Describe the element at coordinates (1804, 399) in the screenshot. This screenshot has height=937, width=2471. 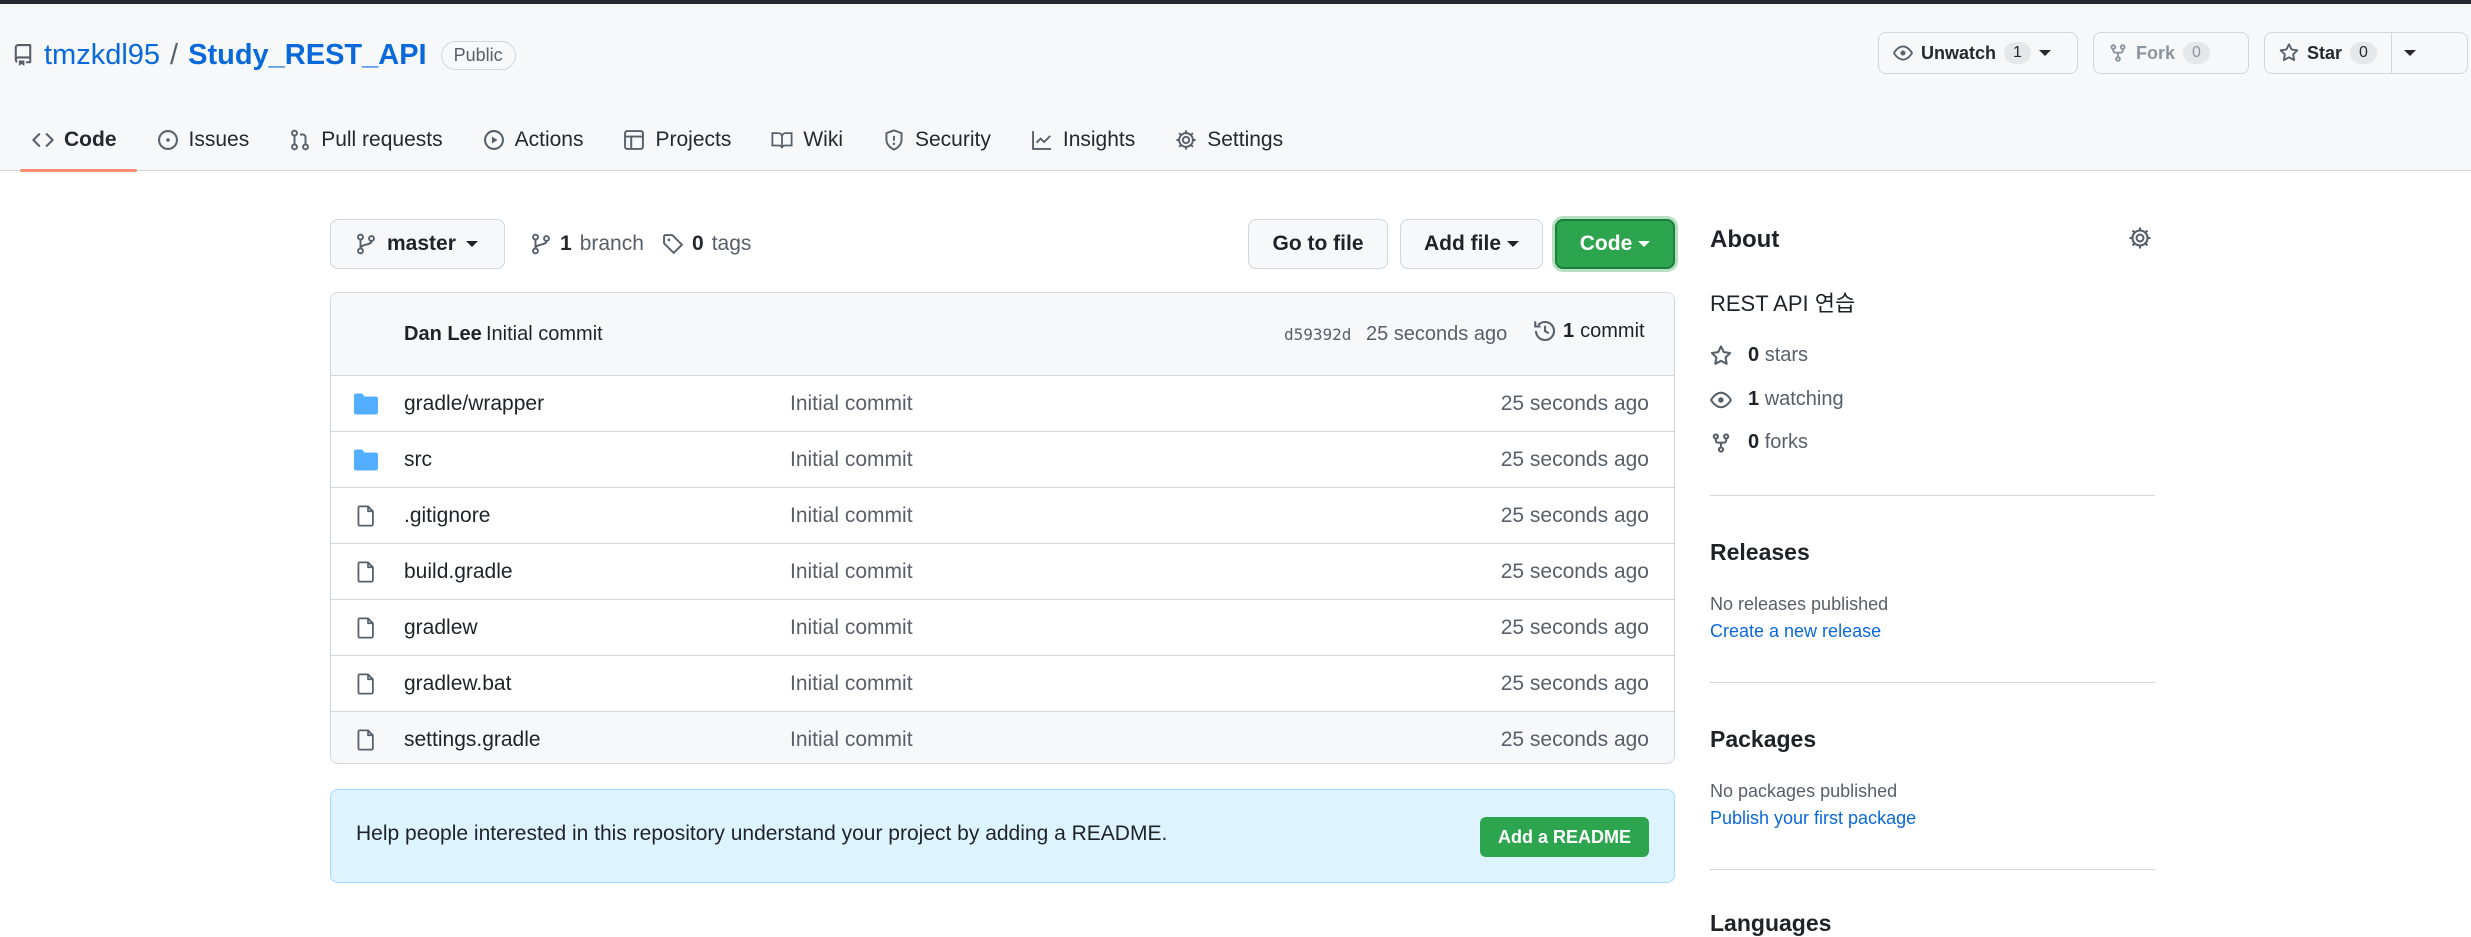
I see `watching-label: watching` at that location.